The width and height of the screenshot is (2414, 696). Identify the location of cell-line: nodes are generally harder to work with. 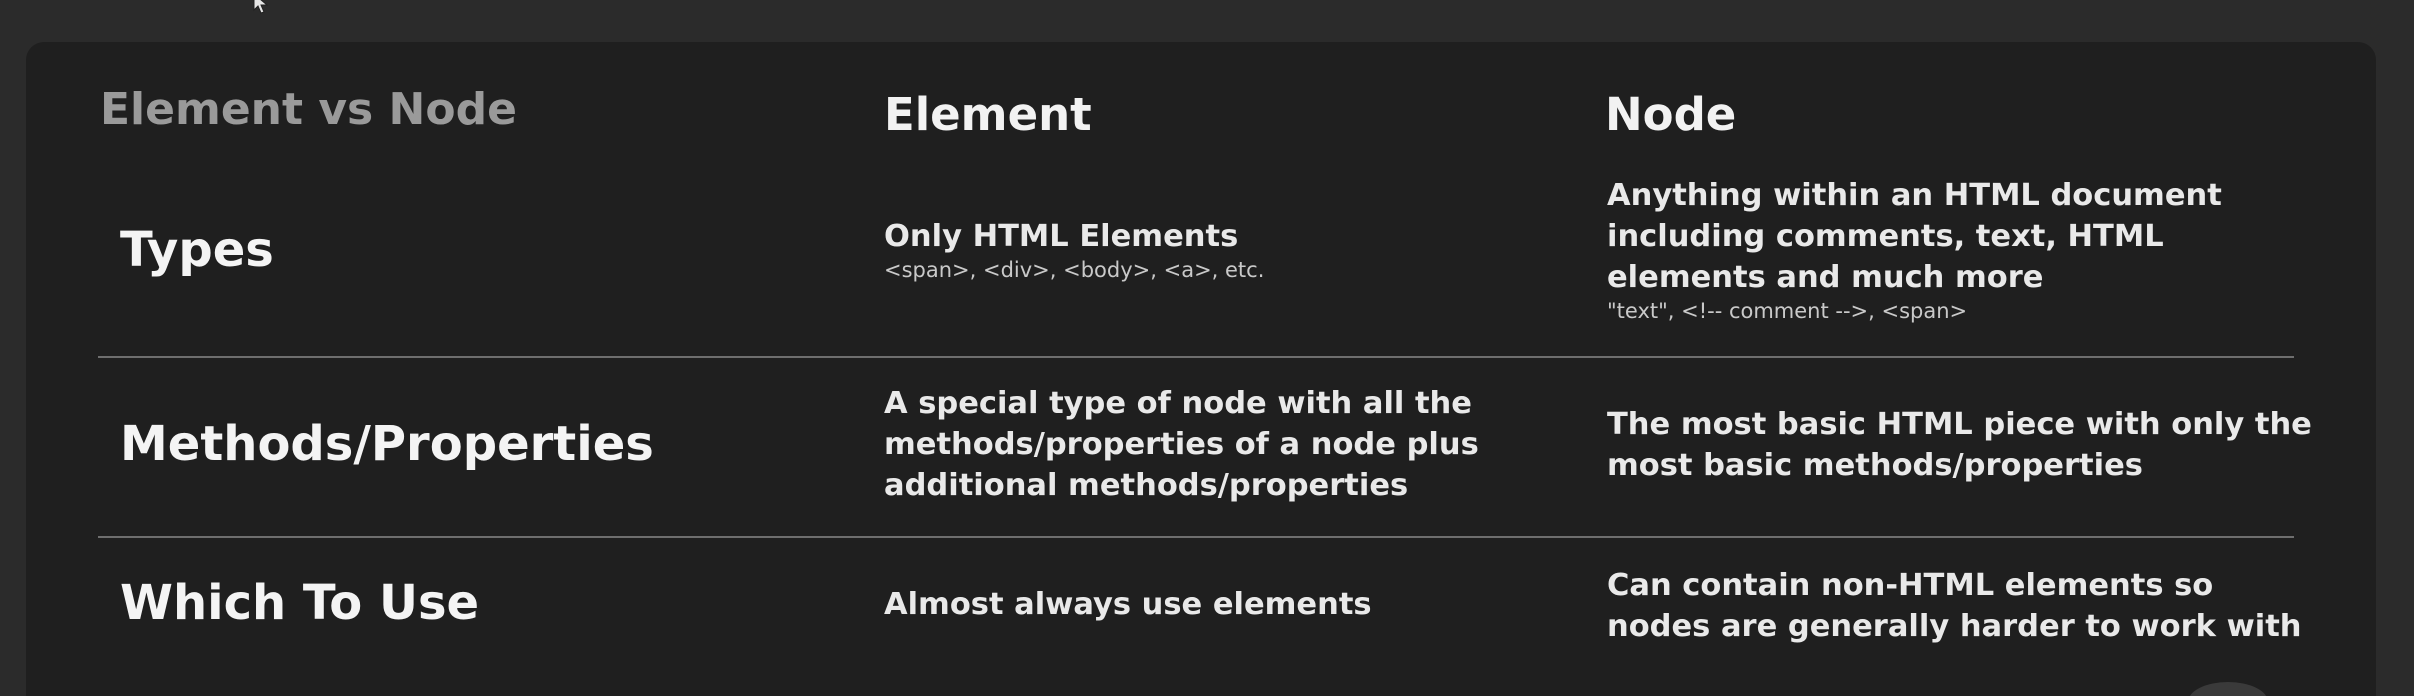
(1954, 626).